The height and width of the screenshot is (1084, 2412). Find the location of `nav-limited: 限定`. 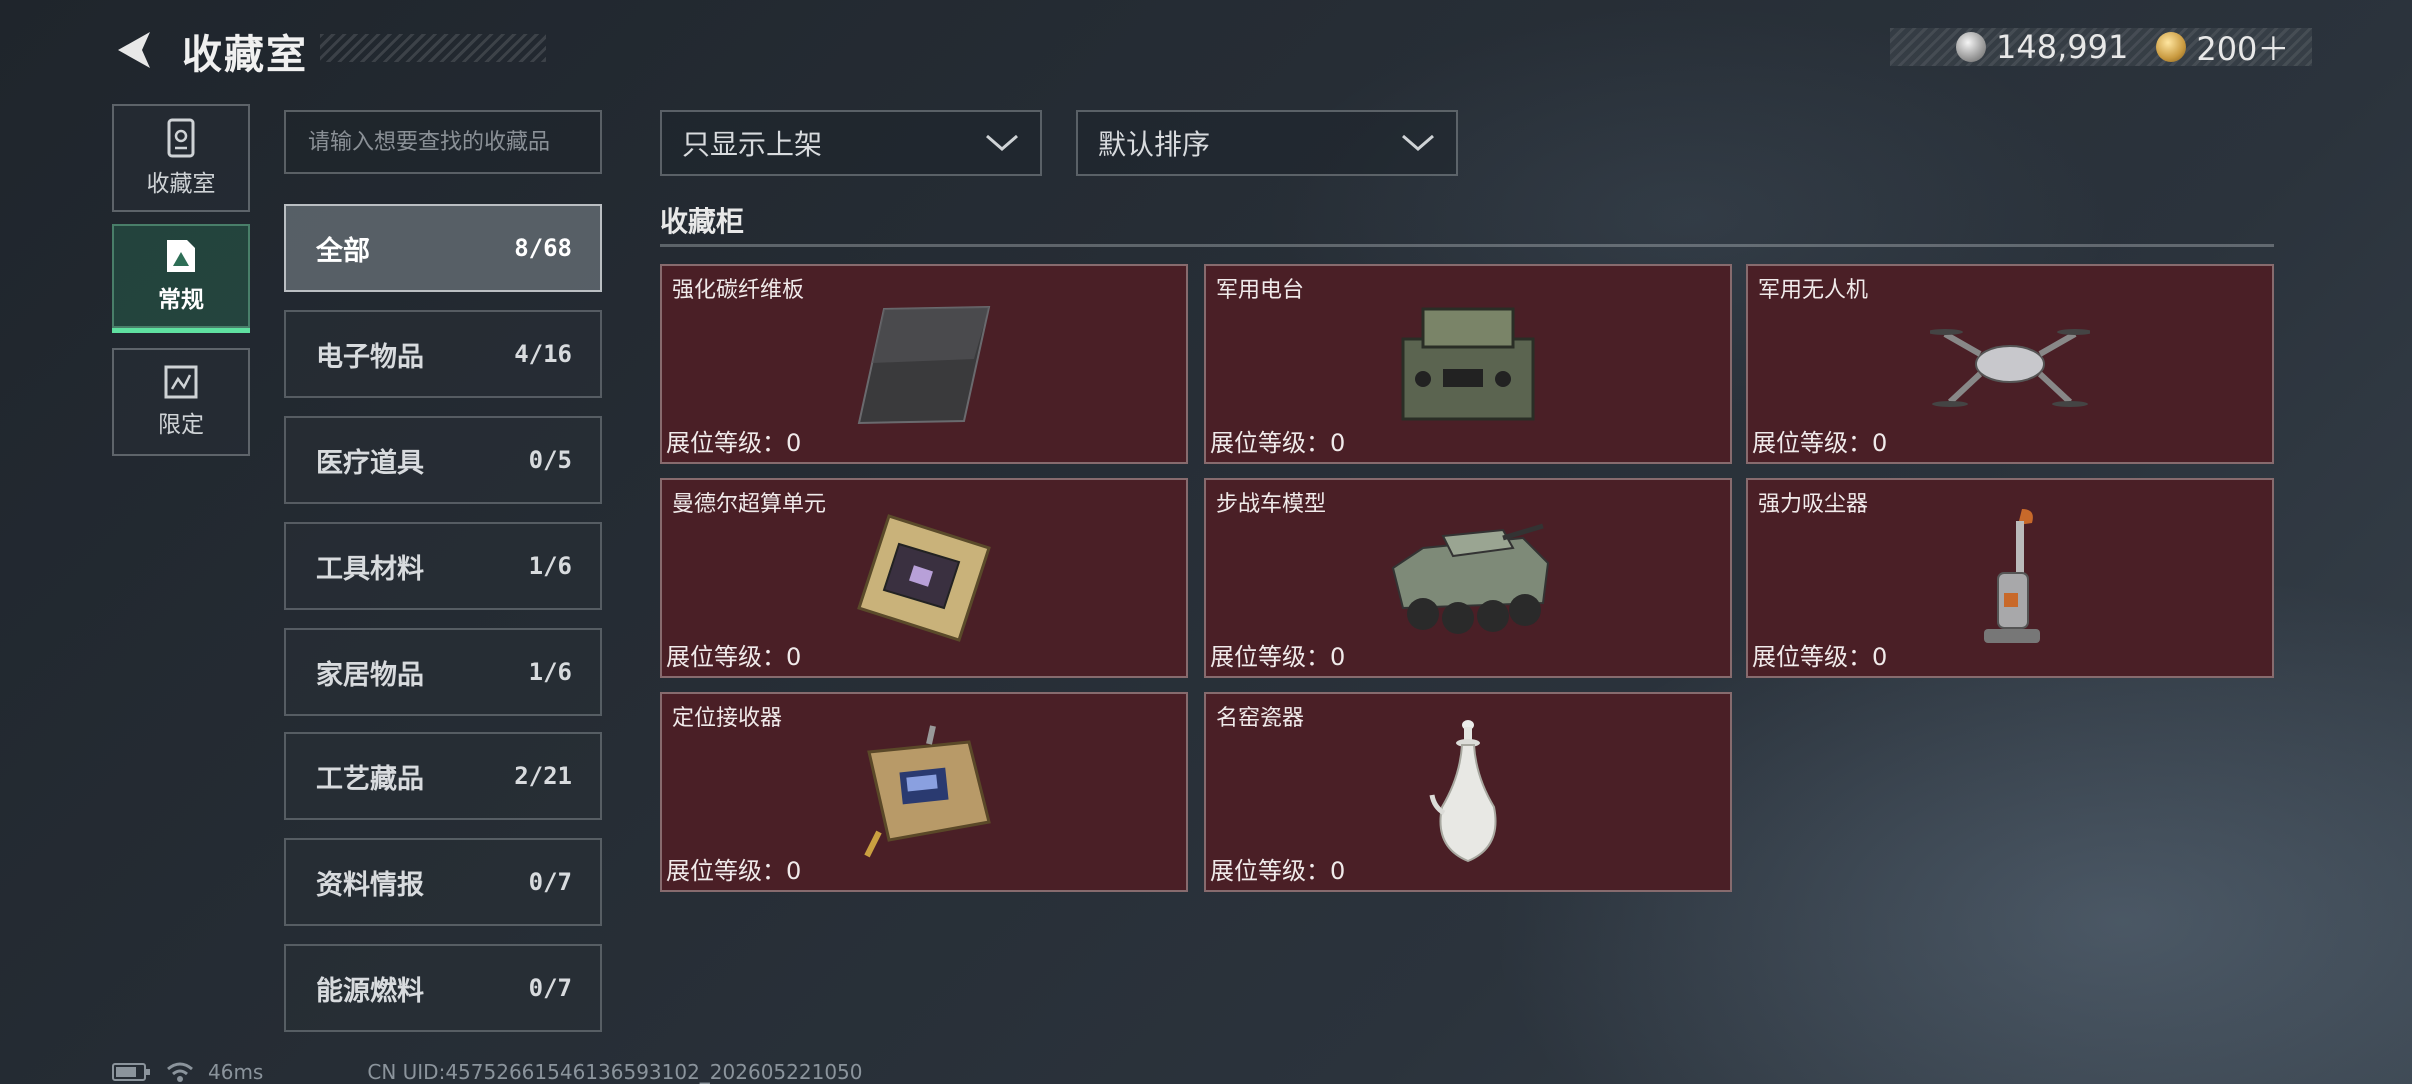

nav-limited: 限定 is located at coordinates (181, 402).